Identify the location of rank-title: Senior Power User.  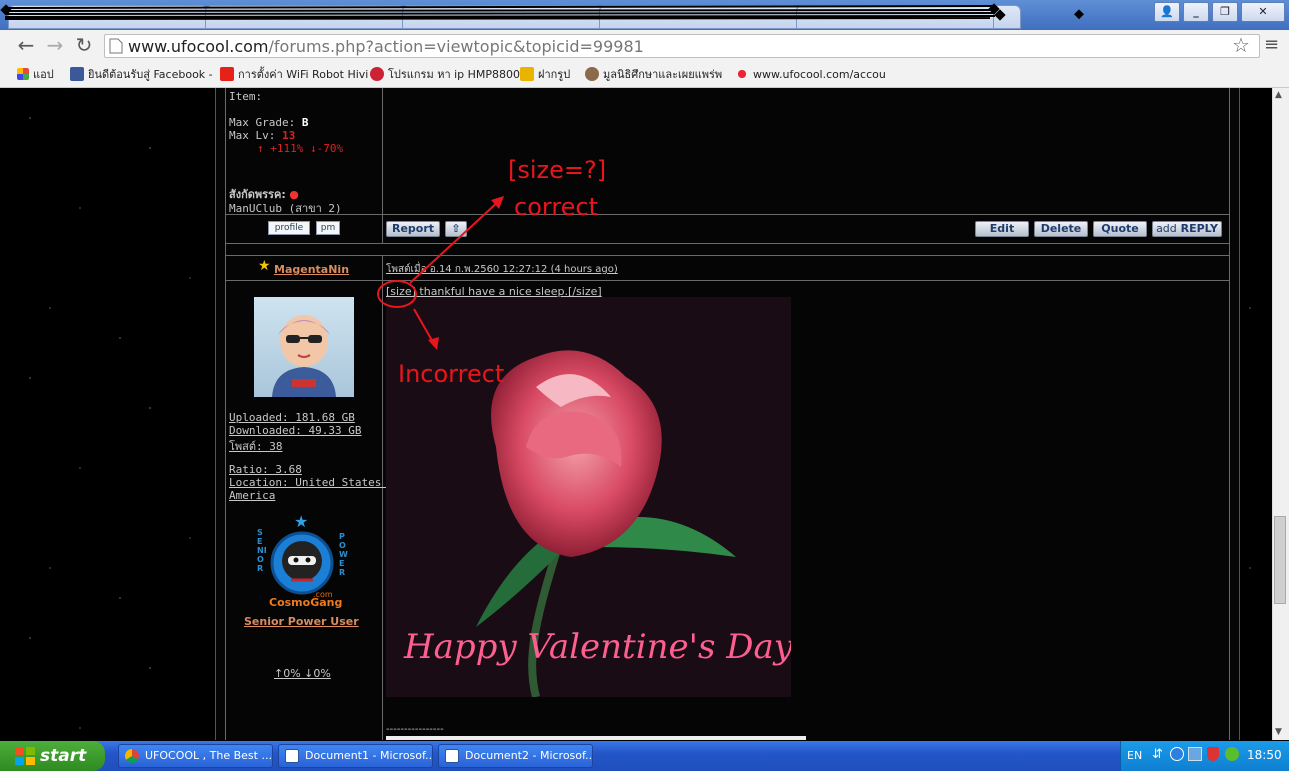
(301, 621).